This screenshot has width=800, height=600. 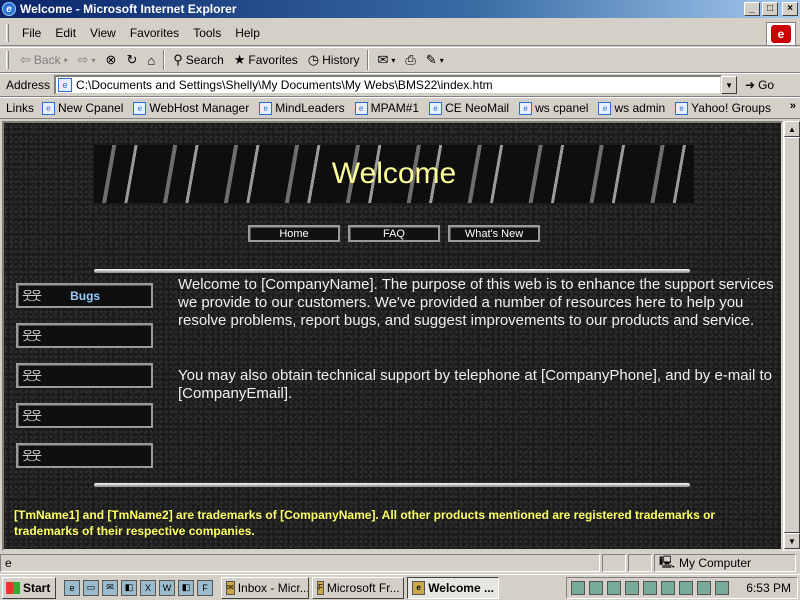 I want to click on link-label: Yahoo! Groups, so click(x=731, y=108).